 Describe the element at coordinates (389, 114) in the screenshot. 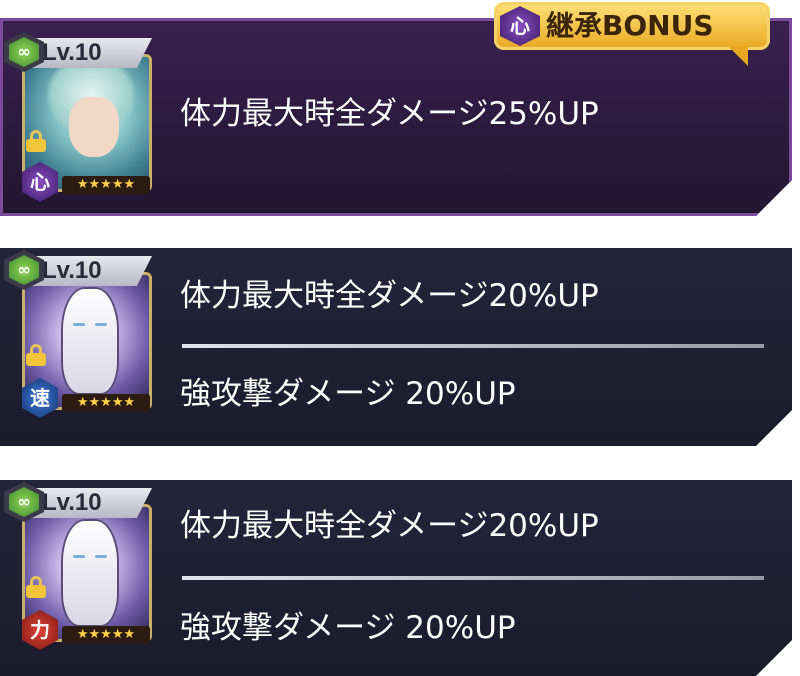

I see `effect-text: 体力最大時全ダメージ25%UP` at that location.